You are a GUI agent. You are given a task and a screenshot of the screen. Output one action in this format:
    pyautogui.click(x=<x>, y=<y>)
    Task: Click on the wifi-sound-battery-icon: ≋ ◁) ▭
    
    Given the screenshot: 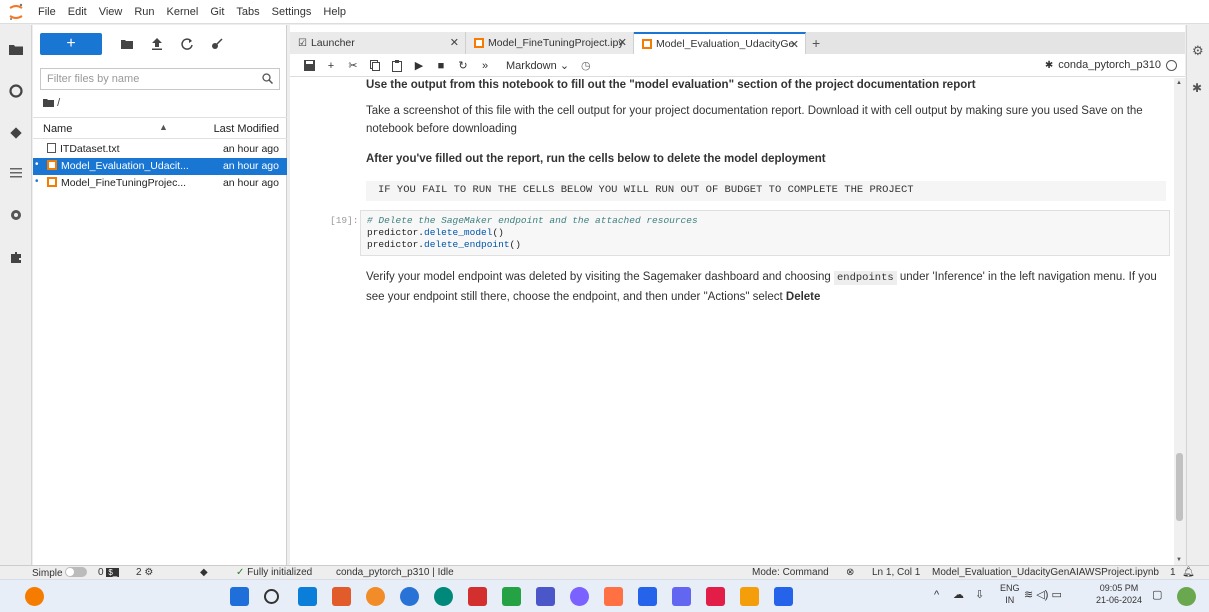 What is the action you would take?
    pyautogui.click(x=1043, y=595)
    